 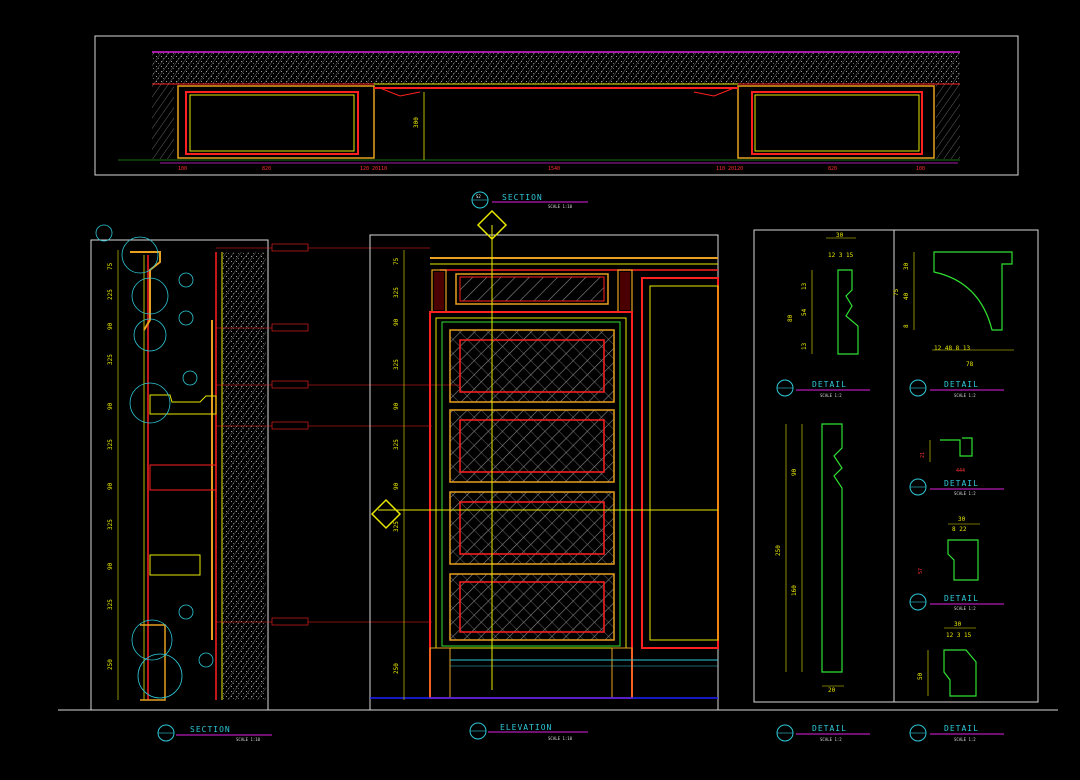 I want to click on svg-text: 78, so click(x=970, y=364).